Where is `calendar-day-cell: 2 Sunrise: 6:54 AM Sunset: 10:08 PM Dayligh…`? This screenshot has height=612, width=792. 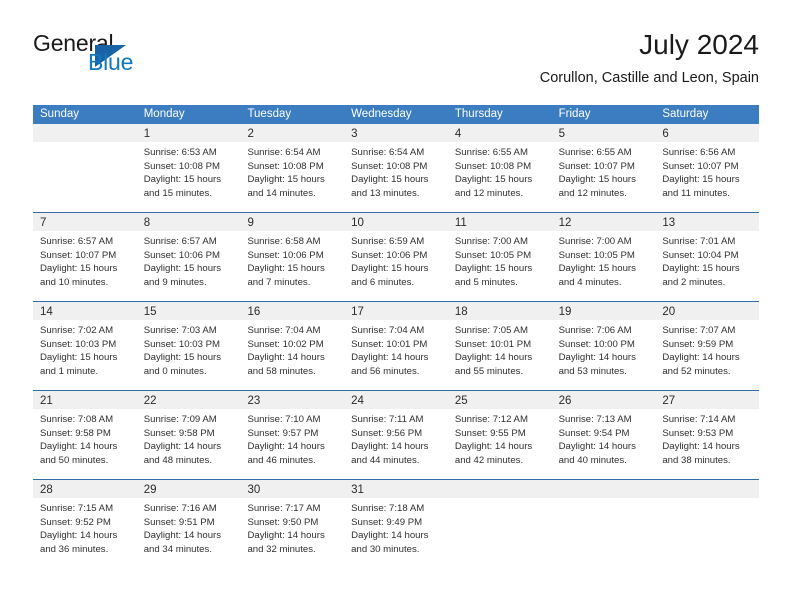 calendar-day-cell: 2 Sunrise: 6:54 AM Sunset: 10:08 PM Dayligh… is located at coordinates (292, 168).